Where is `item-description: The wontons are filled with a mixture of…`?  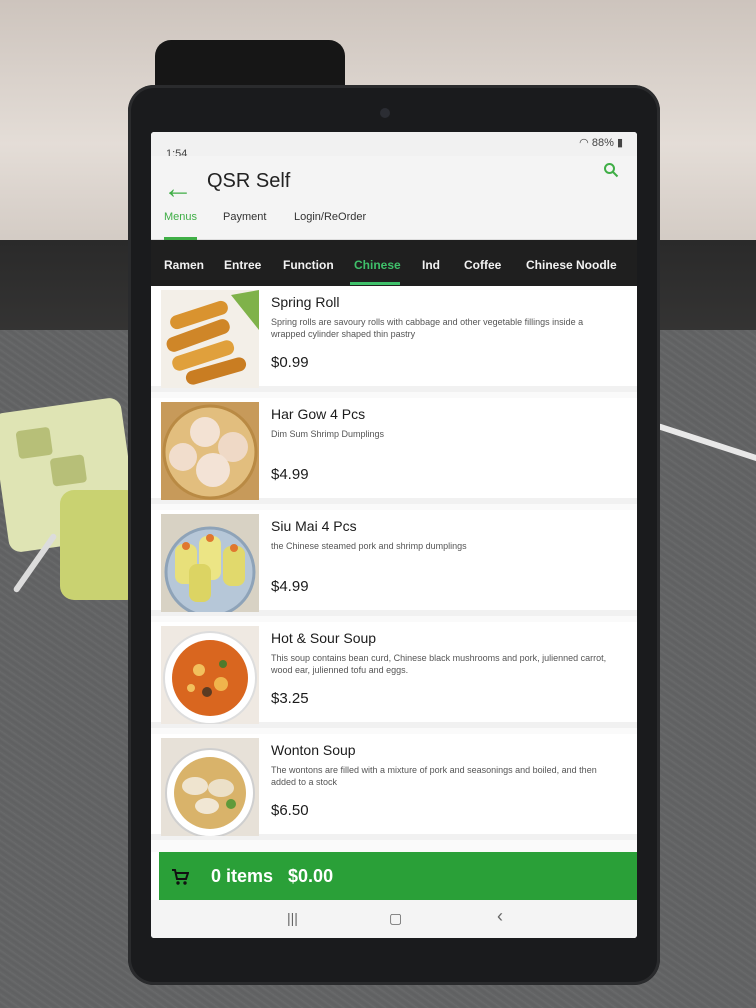
item-description: The wontons are filled with a mixture of… is located at coordinates (434, 776).